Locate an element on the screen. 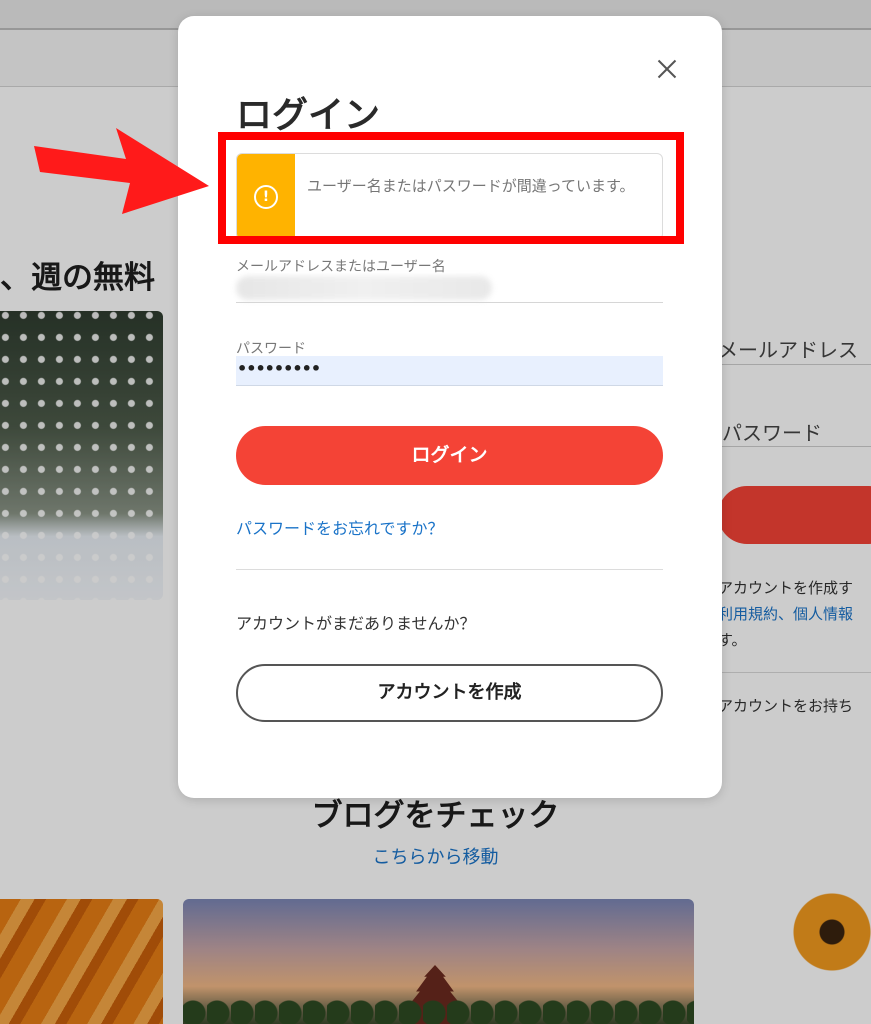 The height and width of the screenshot is (1024, 871). close-icon is located at coordinates (667, 69).